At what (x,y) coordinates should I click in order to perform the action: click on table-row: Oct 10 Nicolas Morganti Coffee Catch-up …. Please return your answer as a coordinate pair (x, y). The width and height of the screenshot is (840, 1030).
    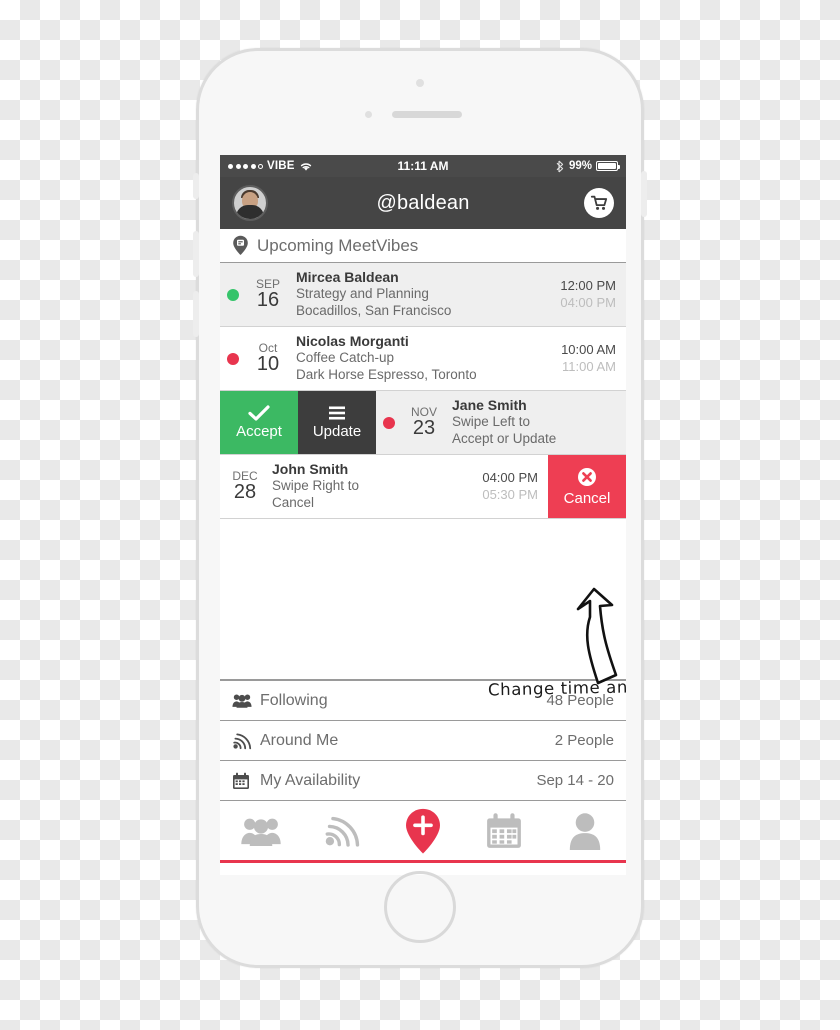
    Looking at the image, I should click on (423, 359).